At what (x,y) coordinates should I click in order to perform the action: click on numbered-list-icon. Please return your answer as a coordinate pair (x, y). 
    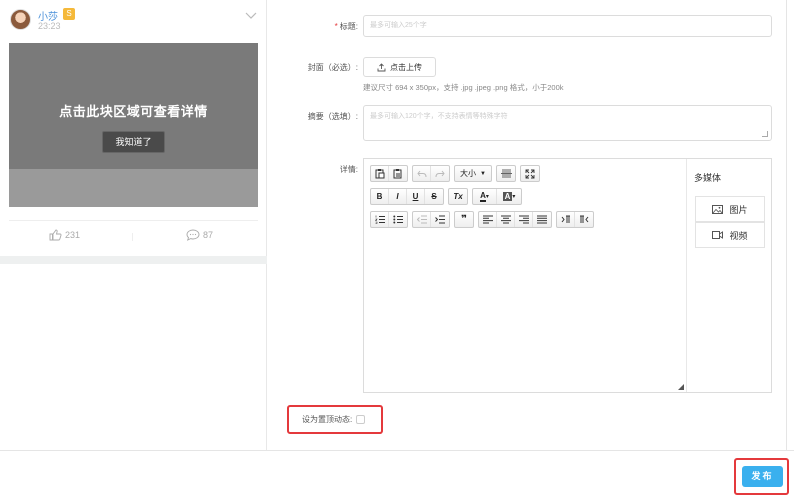
    Looking at the image, I should click on (380, 219).